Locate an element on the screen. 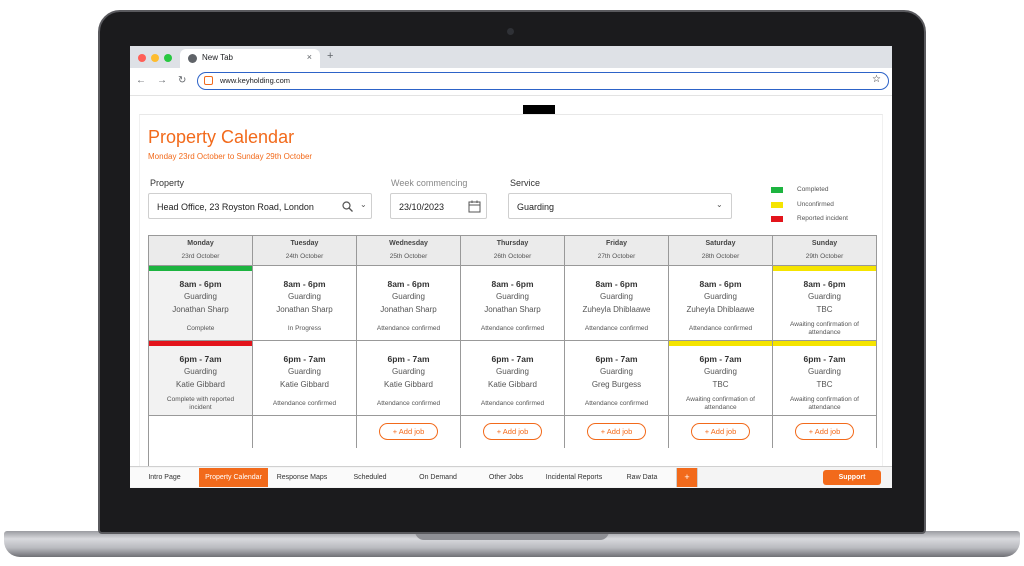 The width and height of the screenshot is (1024, 566). tab-close-icon: × is located at coordinates (309, 57).